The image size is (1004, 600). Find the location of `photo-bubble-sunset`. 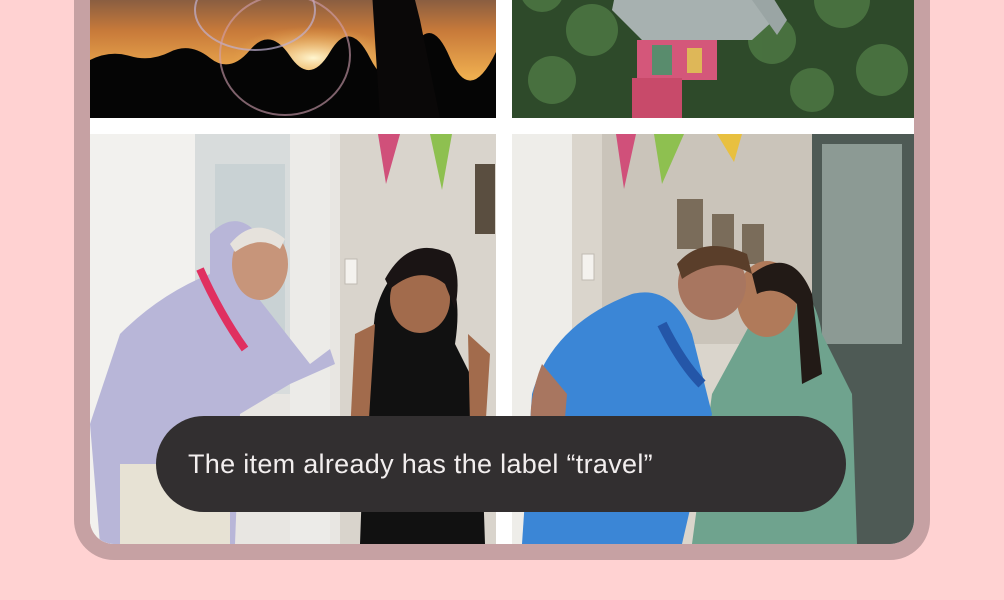

photo-bubble-sunset is located at coordinates (293, 59).